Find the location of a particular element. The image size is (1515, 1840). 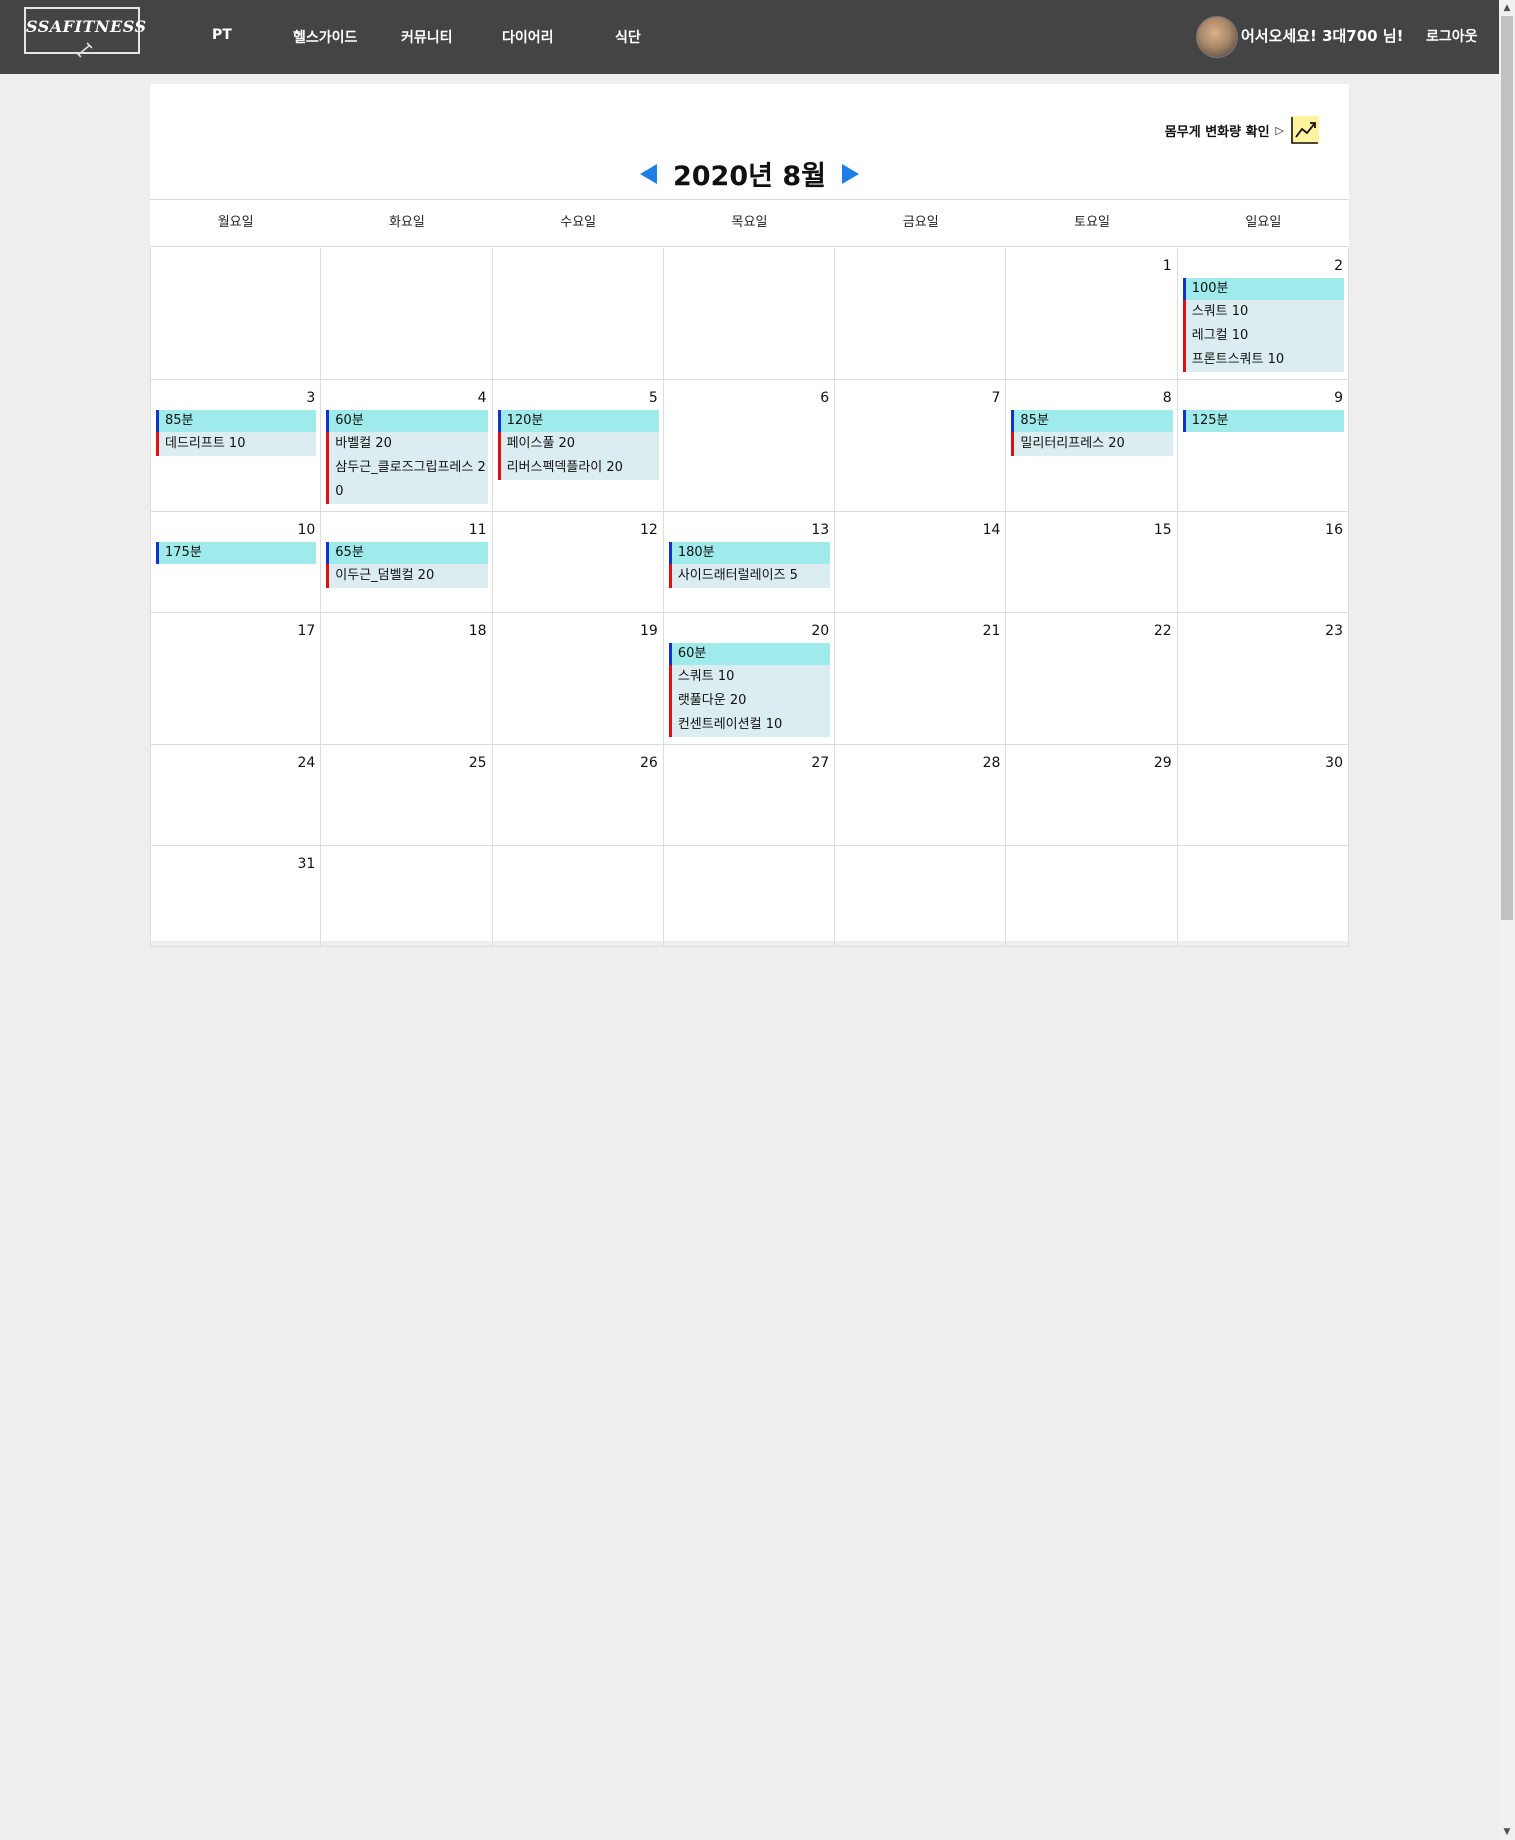

workout-duration: 65분 is located at coordinates (407, 553).